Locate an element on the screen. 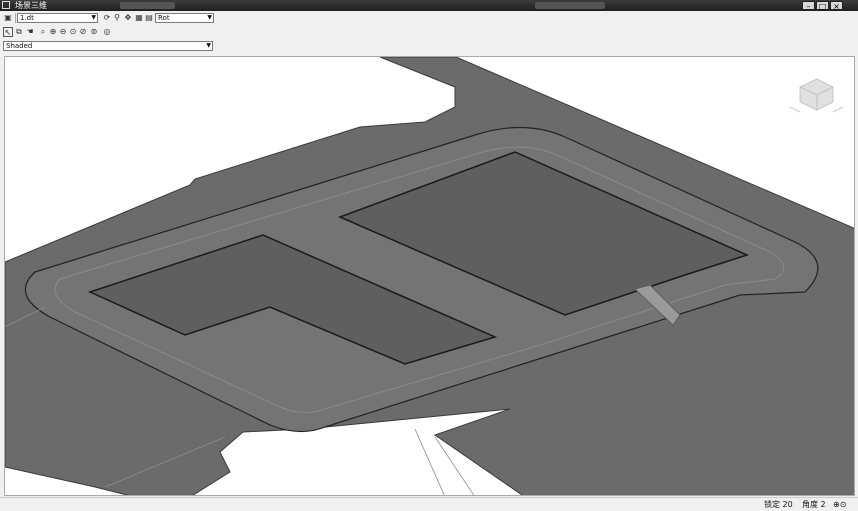 The image size is (858, 511). copy-icon: ⧉ is located at coordinates (19, 32).